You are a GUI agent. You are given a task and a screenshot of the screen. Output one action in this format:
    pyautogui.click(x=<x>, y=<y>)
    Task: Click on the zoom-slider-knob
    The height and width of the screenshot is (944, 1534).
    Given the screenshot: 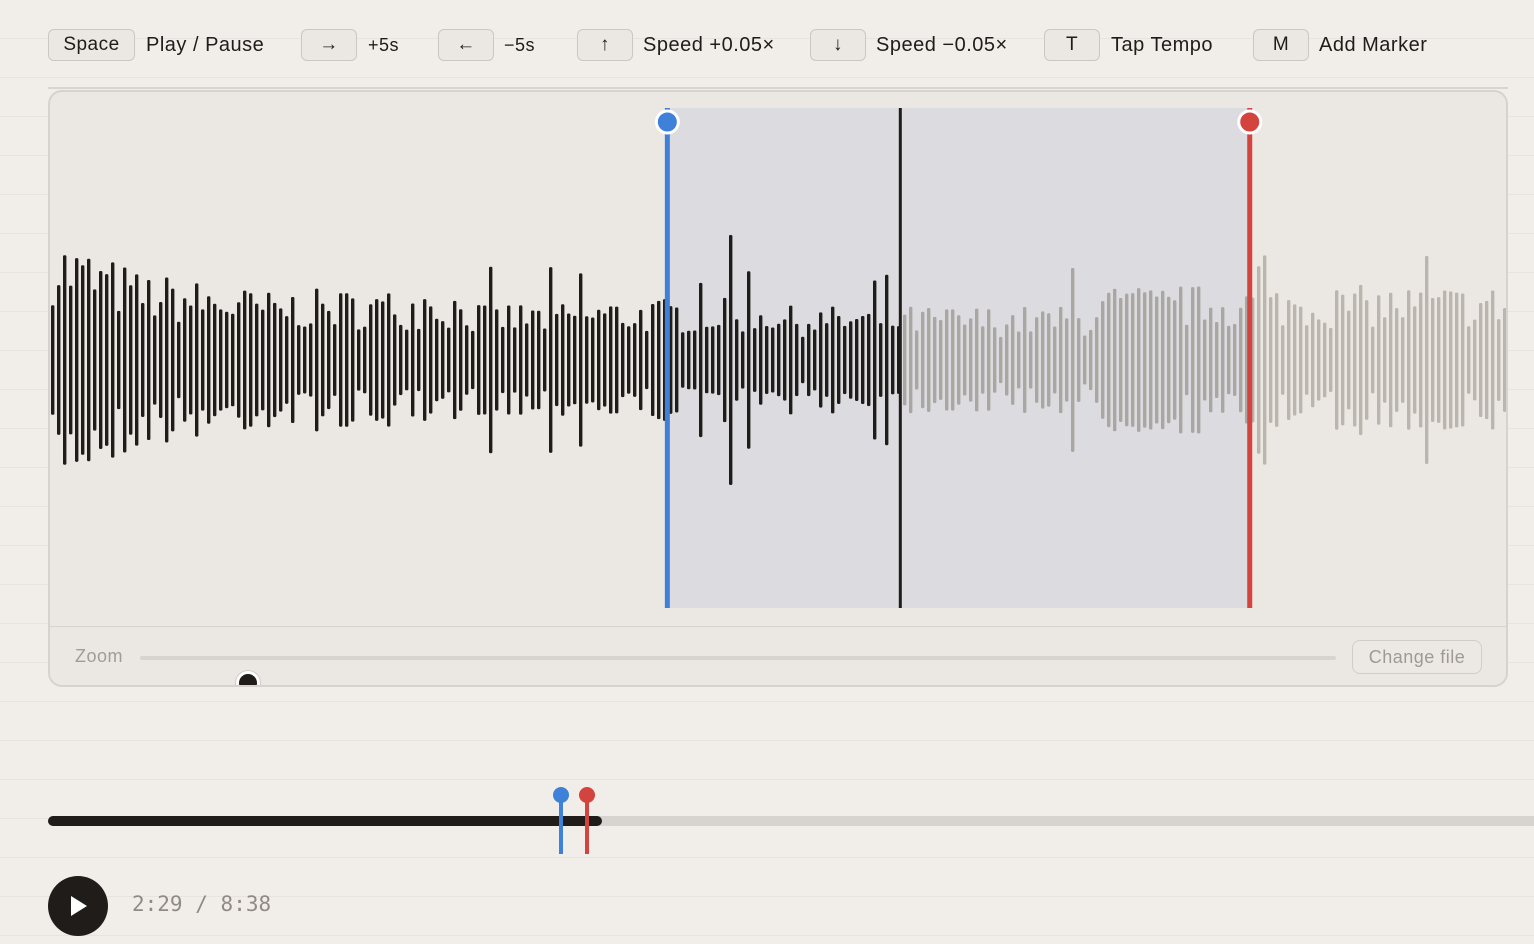 What is the action you would take?
    pyautogui.click(x=247, y=678)
    